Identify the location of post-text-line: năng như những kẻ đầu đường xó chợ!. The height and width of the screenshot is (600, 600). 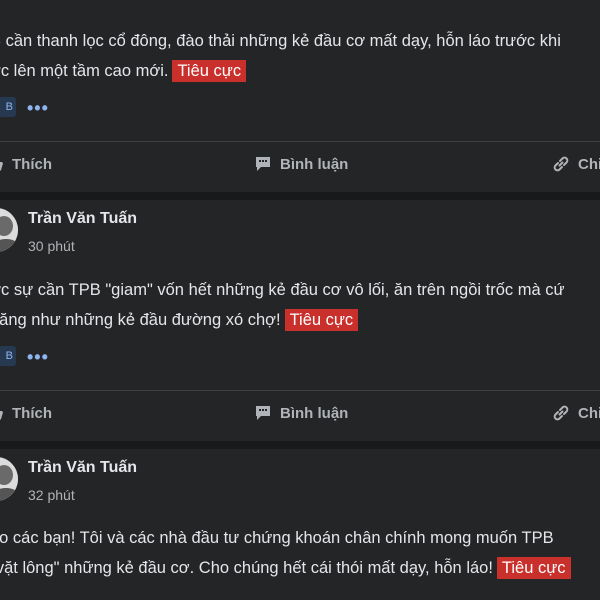
(140, 320).